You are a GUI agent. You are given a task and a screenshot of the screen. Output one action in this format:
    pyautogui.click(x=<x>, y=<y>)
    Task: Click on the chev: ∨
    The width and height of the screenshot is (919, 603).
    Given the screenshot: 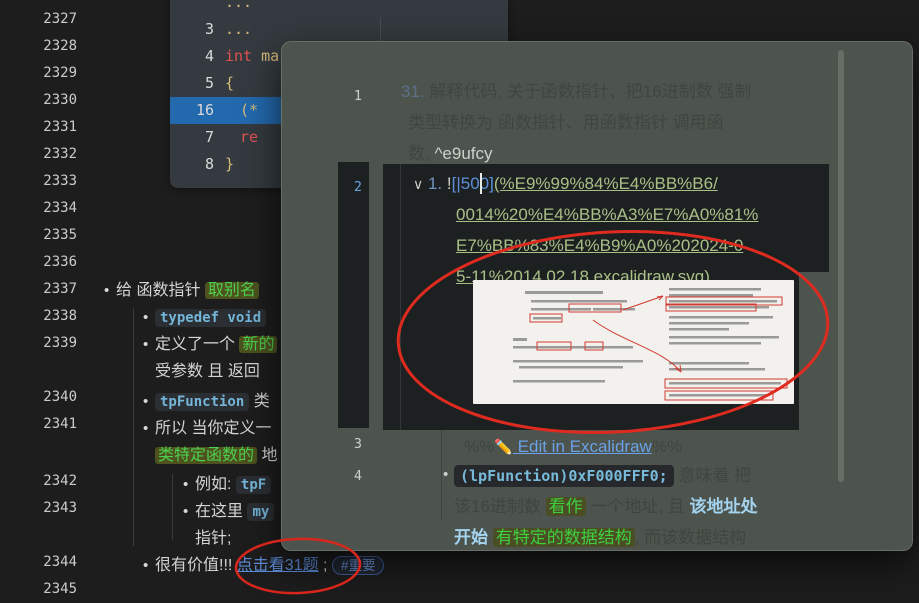 What is the action you would take?
    pyautogui.click(x=418, y=184)
    